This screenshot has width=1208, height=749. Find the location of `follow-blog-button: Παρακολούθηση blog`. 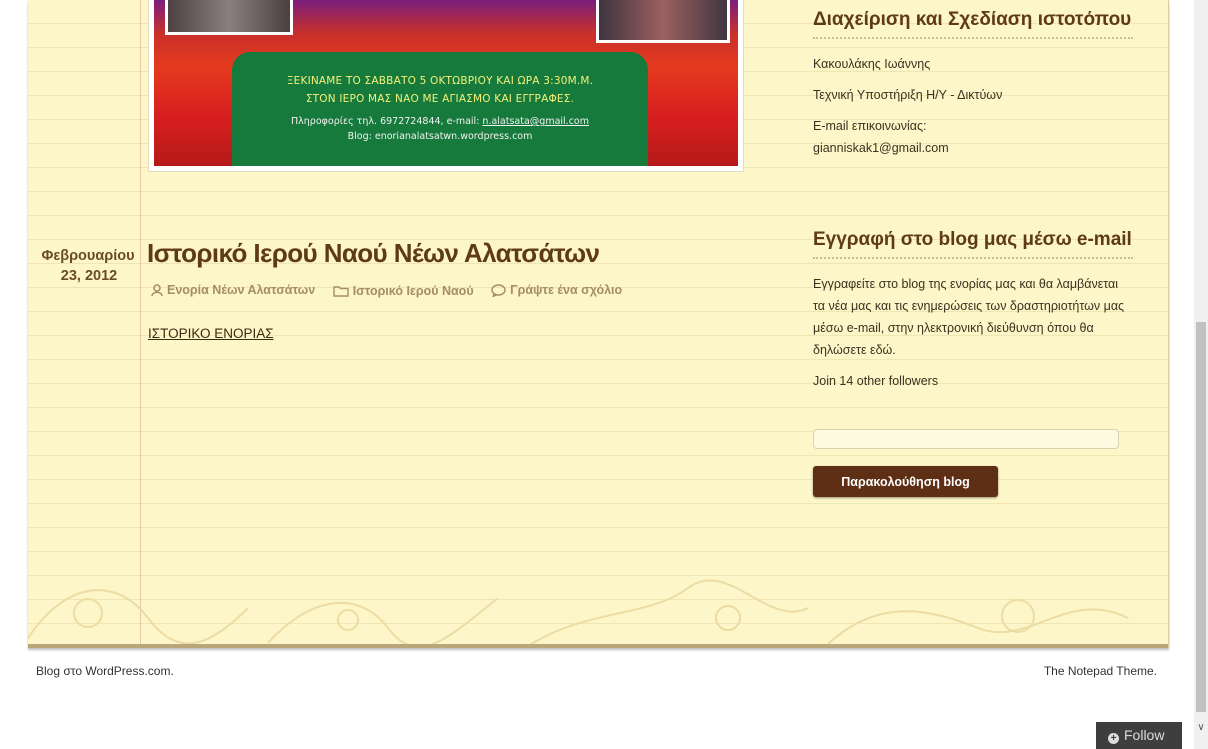

follow-blog-button: Παρακολούθηση blog is located at coordinates (905, 481).